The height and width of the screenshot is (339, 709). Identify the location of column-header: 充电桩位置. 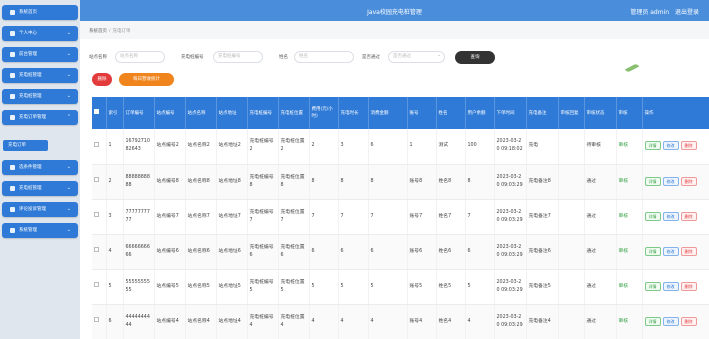
(294, 113).